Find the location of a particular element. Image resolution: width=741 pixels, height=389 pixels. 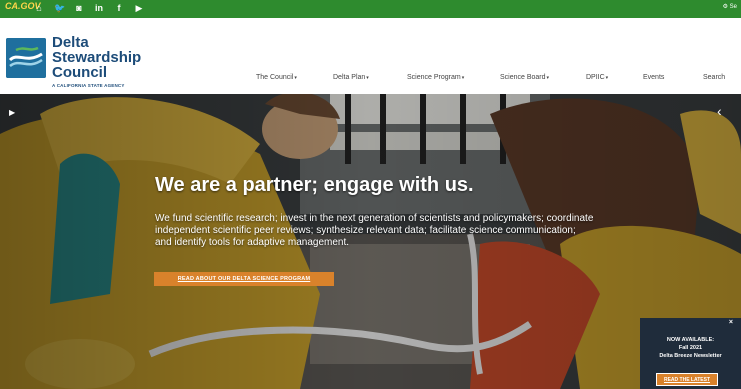

close-icon: × is located at coordinates (731, 322).